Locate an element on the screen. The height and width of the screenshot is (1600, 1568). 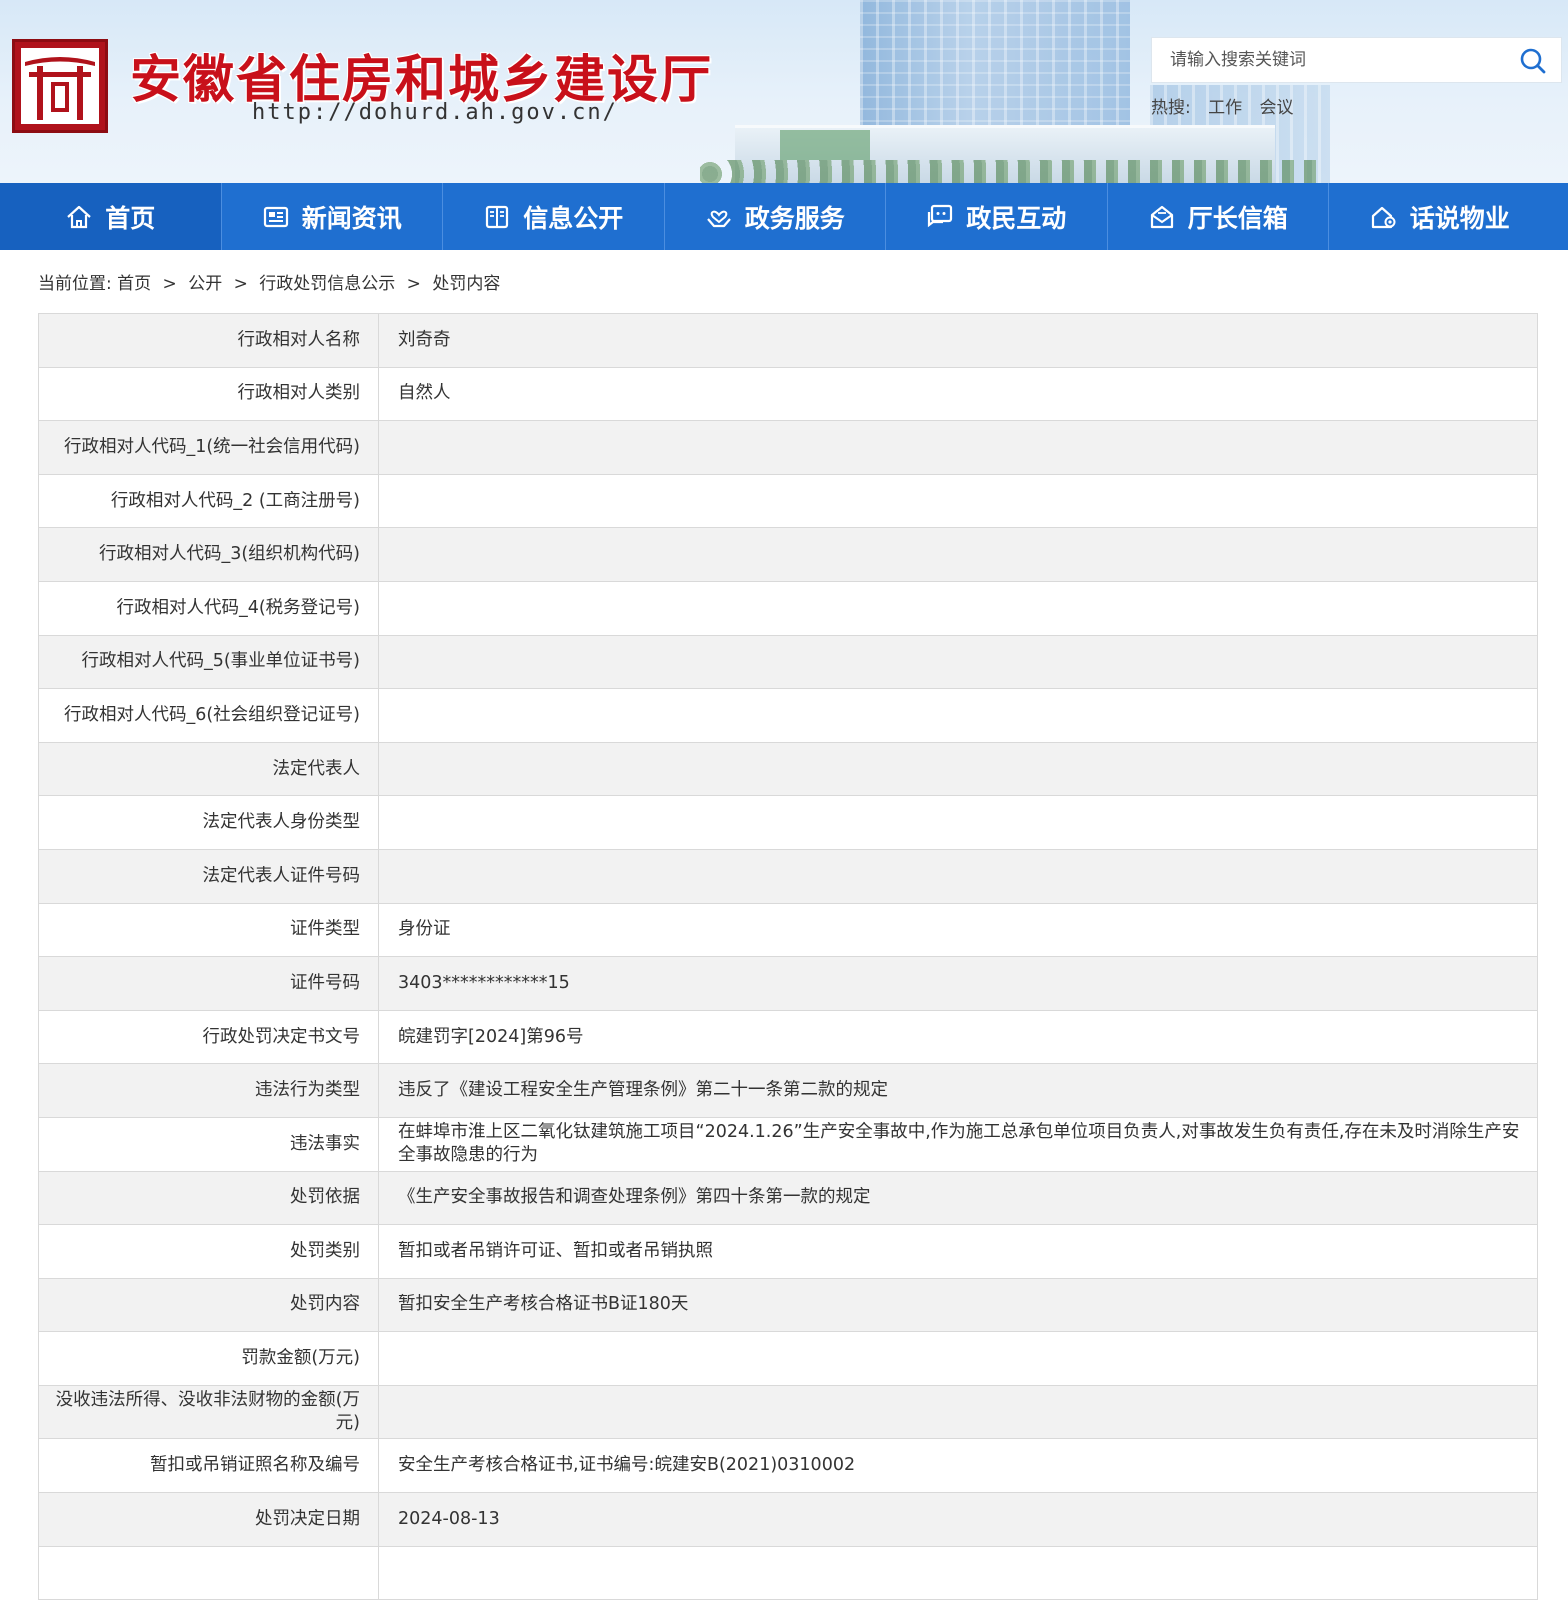
row-label: 行政处罚决定书文号 is located at coordinates (208, 1037).